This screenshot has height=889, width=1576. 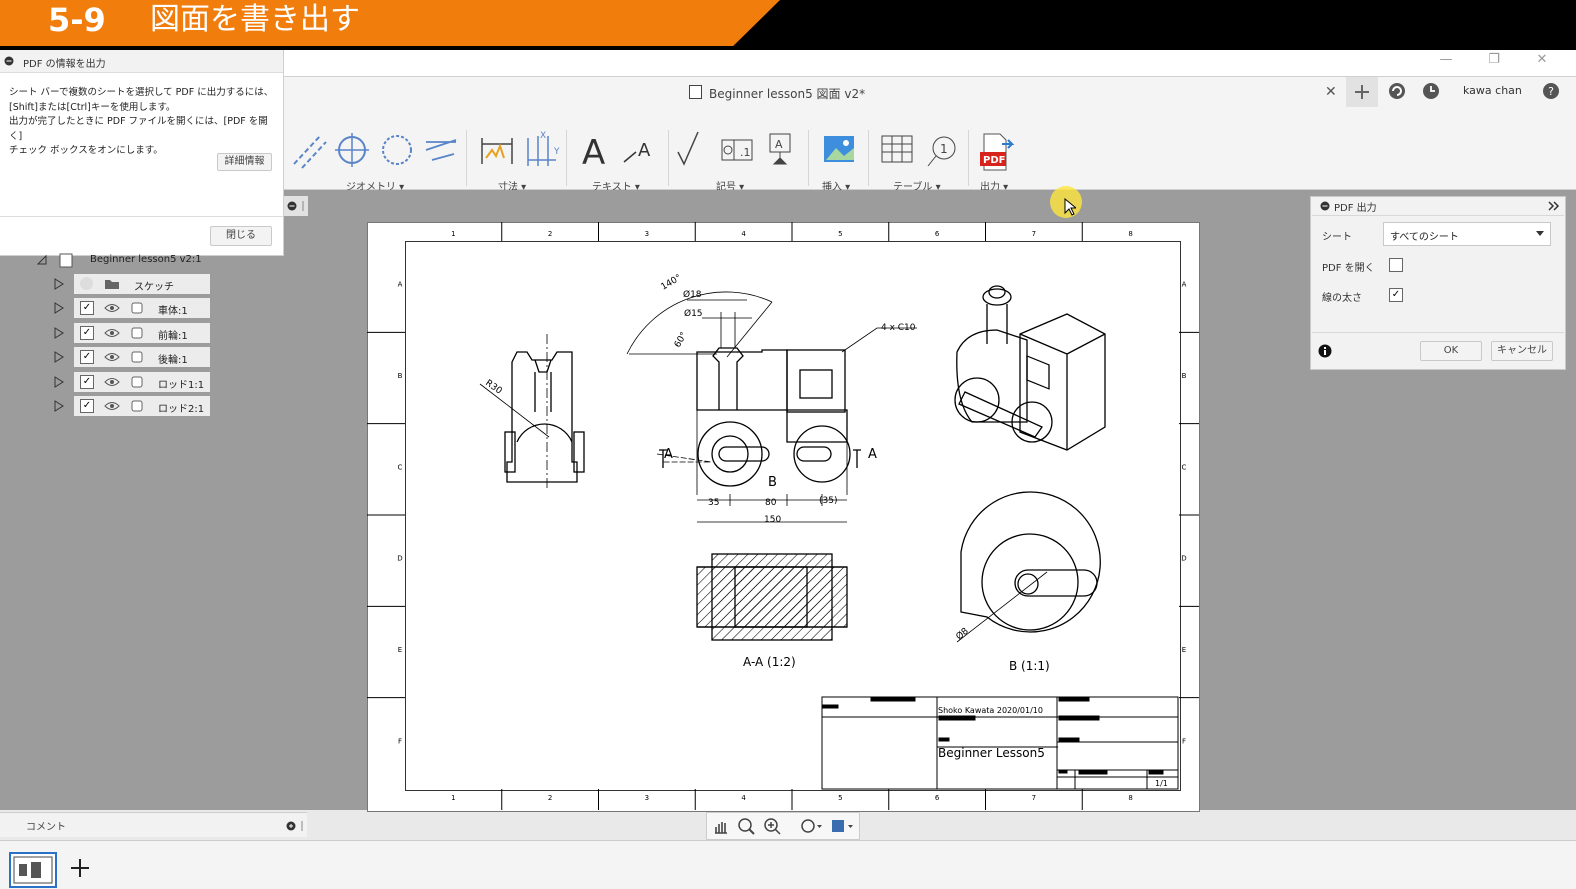 What do you see at coordinates (1396, 265) in the screenshot?
I see `open-pdf-checkbox` at bounding box center [1396, 265].